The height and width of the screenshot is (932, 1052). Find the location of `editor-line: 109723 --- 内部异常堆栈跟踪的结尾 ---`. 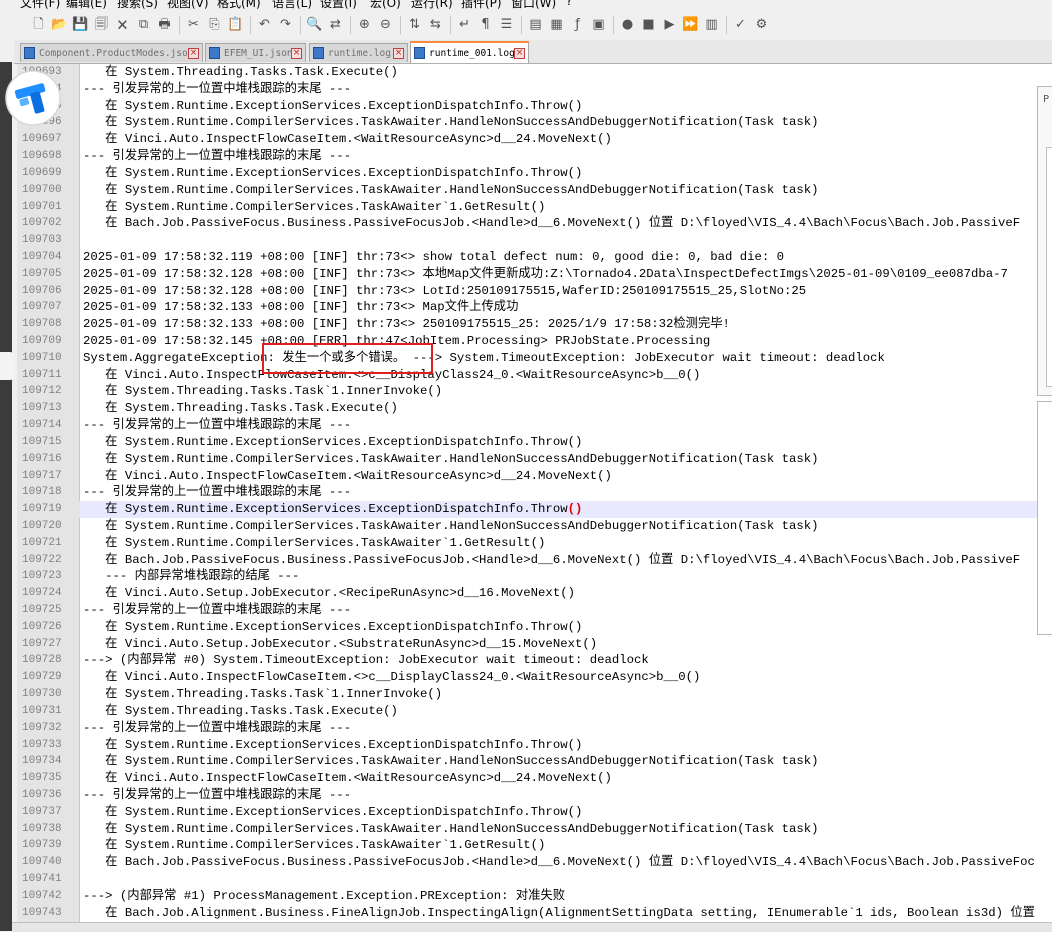

editor-line: 109723 --- 内部异常堆栈跟踪的结尾 --- is located at coordinates (534, 576).